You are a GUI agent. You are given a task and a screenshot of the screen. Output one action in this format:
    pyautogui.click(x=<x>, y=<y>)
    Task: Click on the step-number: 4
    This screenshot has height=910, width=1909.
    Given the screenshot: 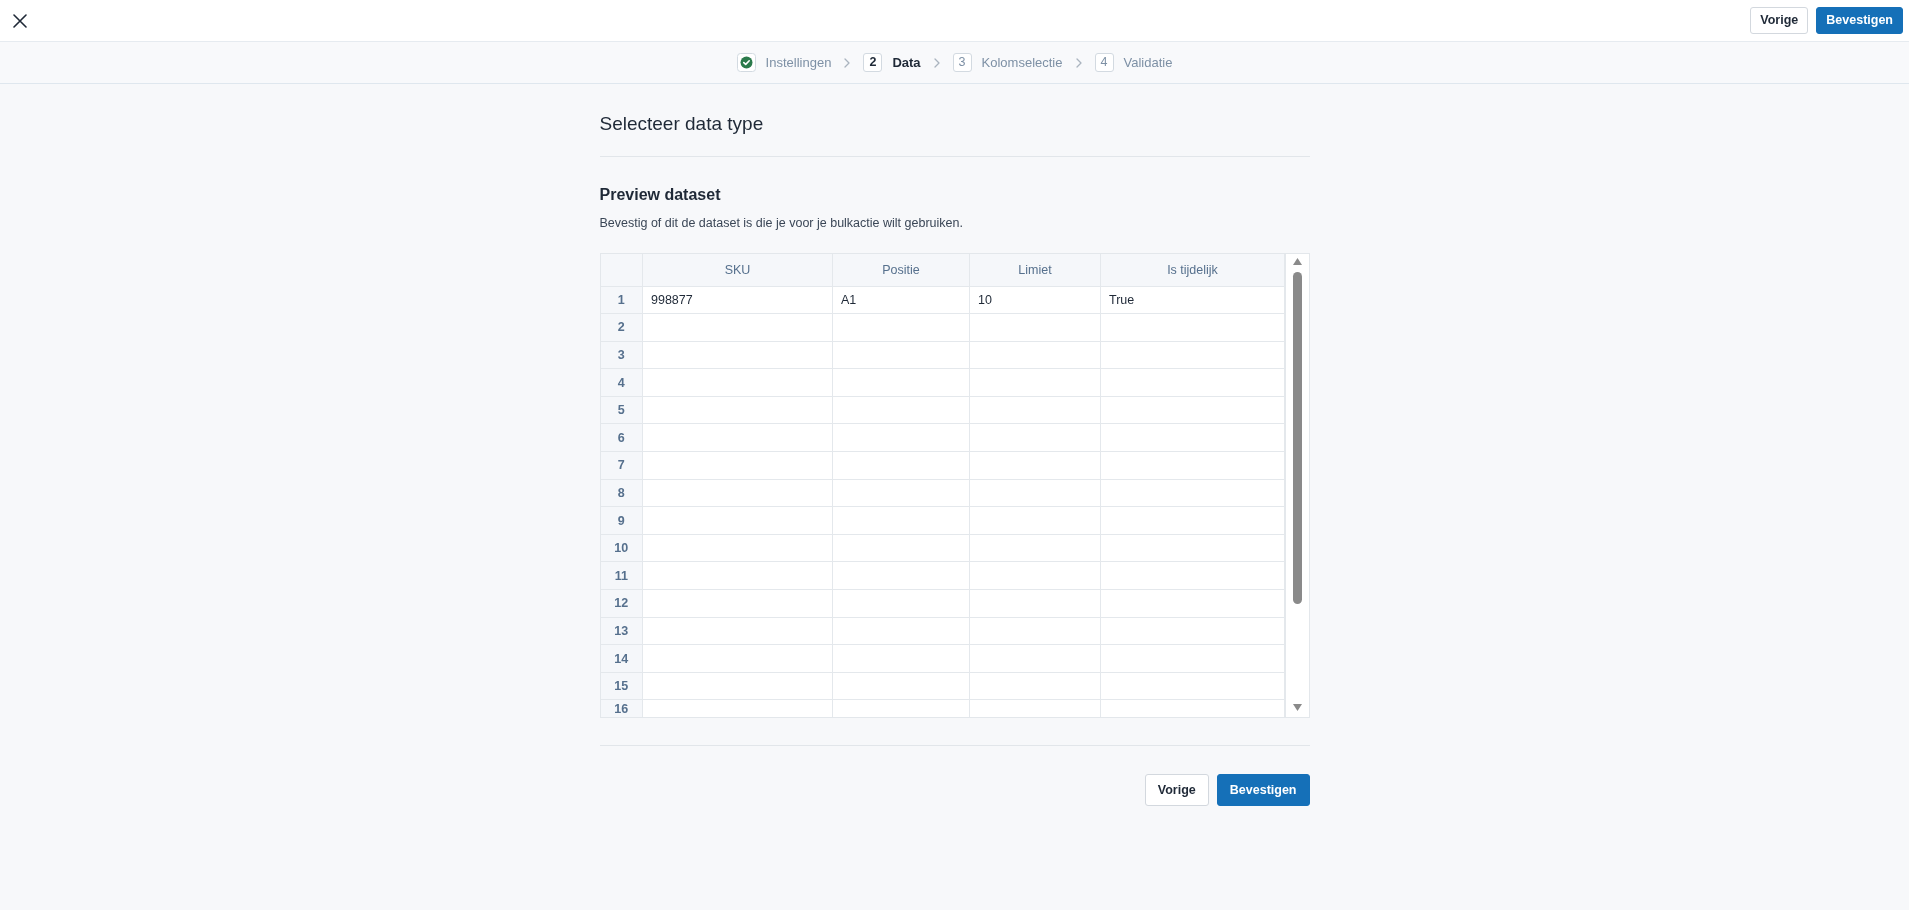 What is the action you would take?
    pyautogui.click(x=1104, y=62)
    